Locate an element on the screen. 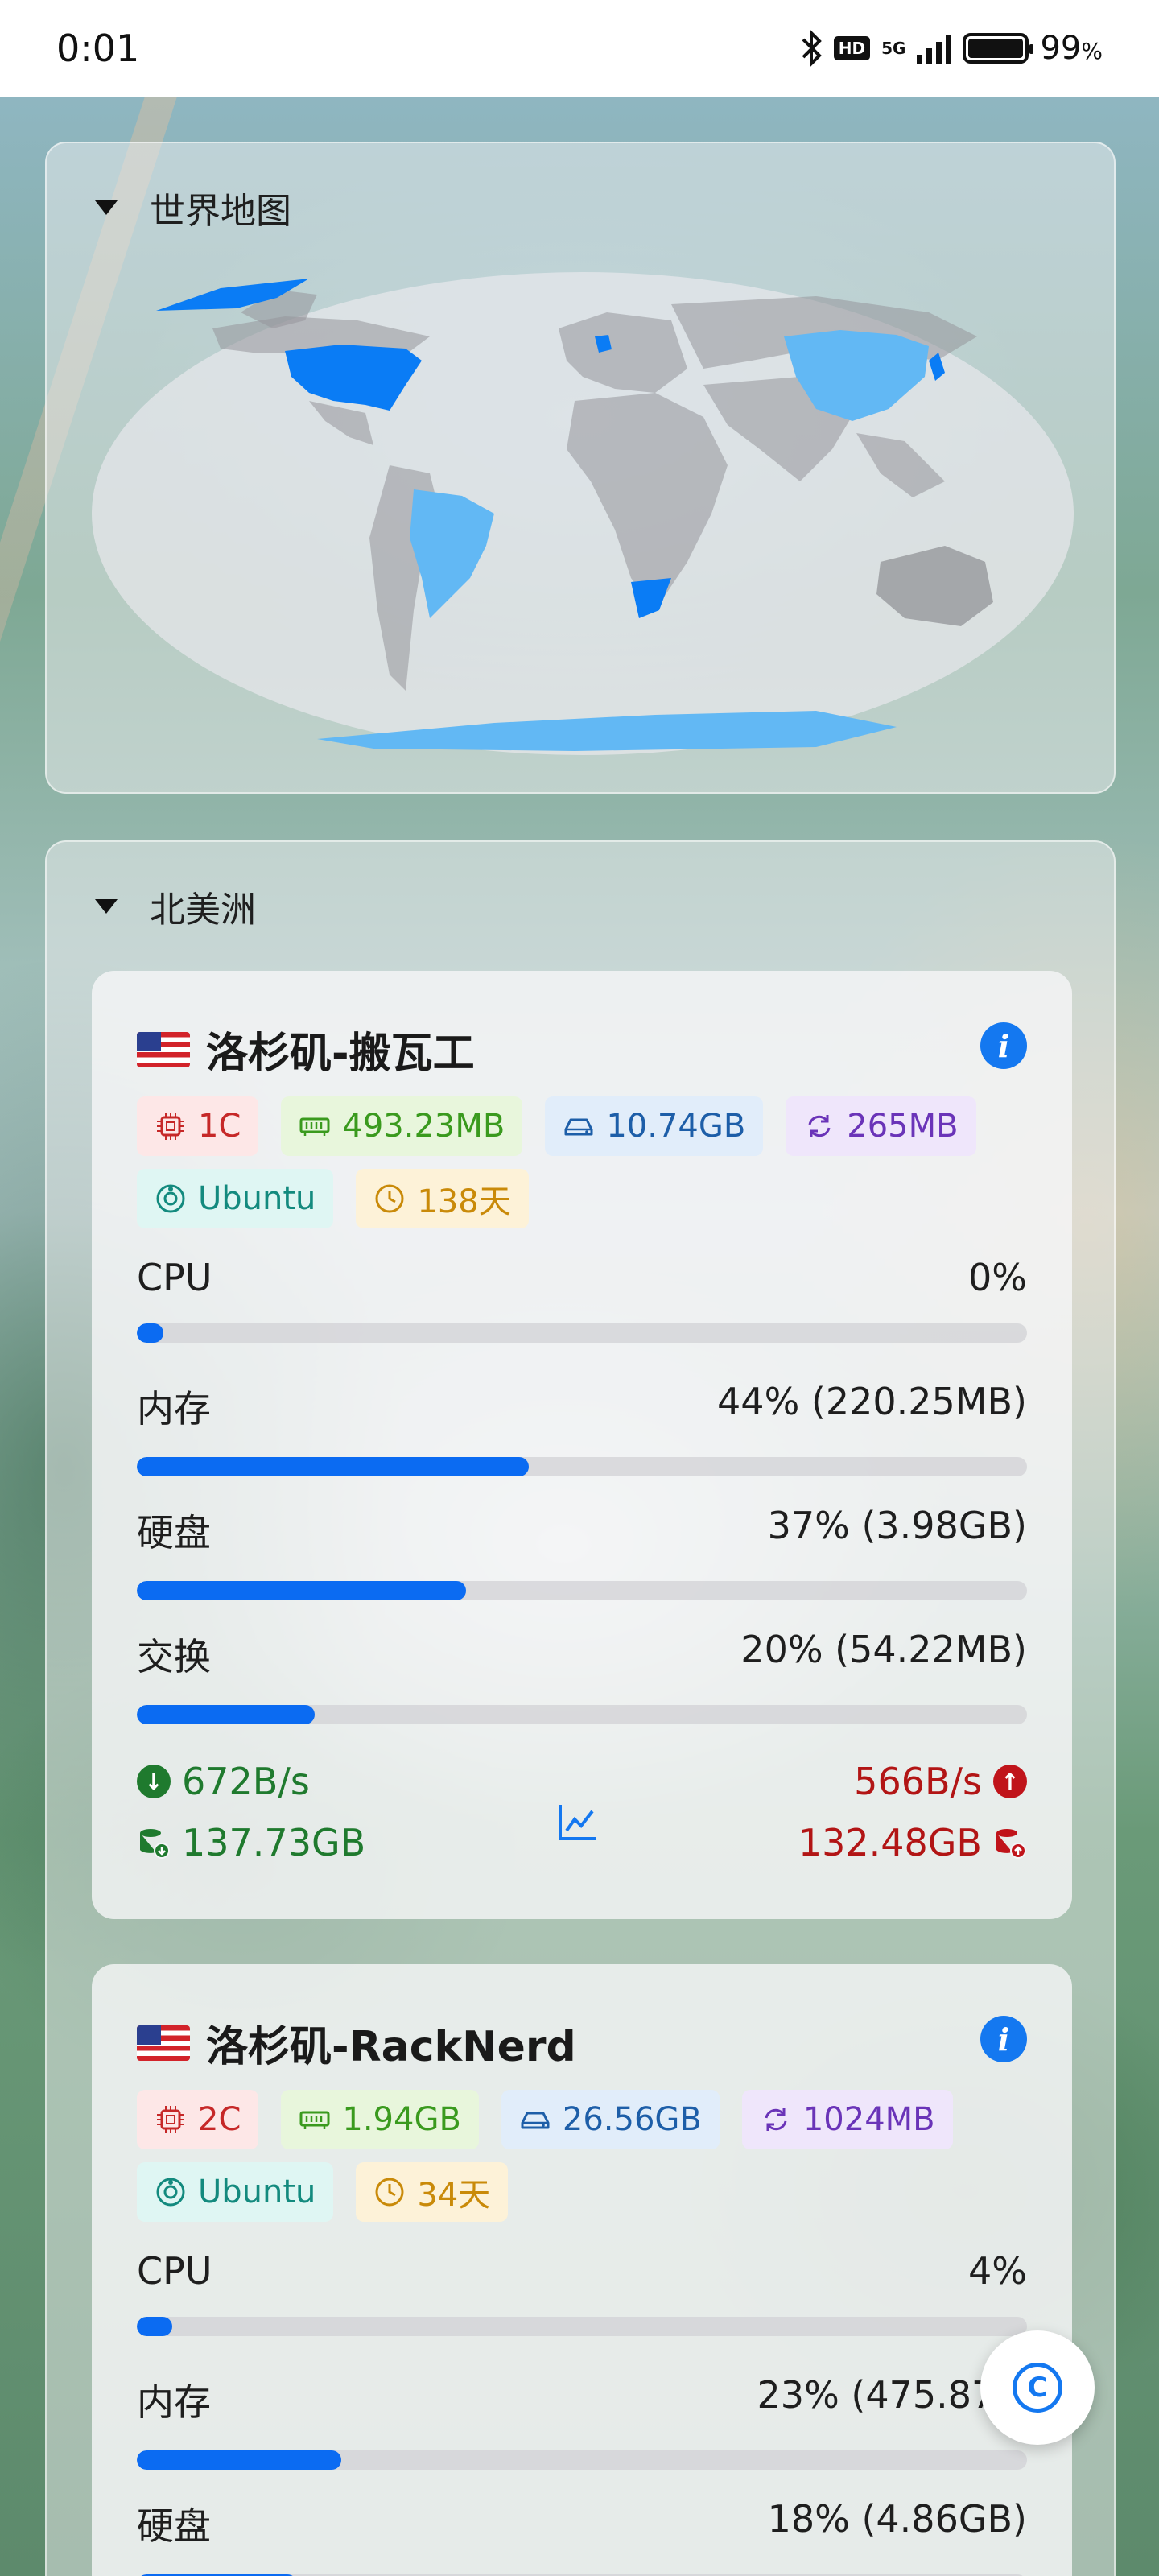 This screenshot has height=2576, width=1159. uptime-tag-value: 34天 is located at coordinates (454, 2195).